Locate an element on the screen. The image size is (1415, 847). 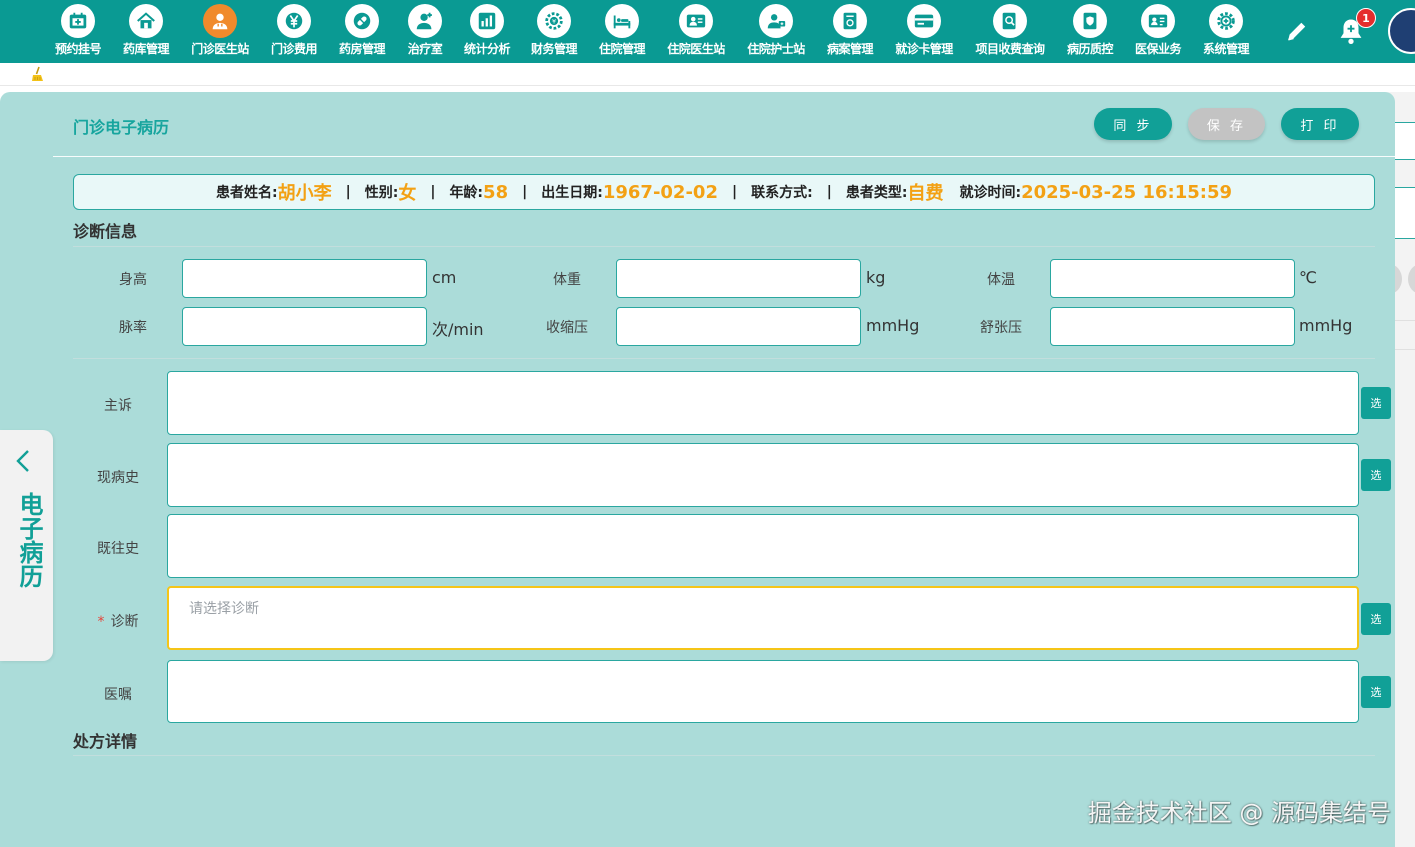
nav-item-treatment-room: 治疗室 is located at coordinates (425, 31).